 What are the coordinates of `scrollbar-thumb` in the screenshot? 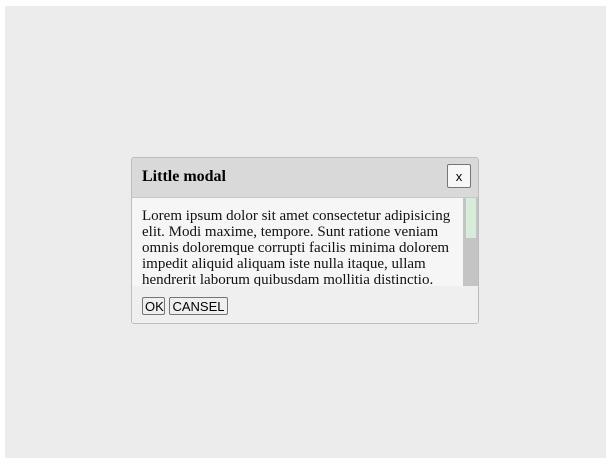 It's located at (471, 218).